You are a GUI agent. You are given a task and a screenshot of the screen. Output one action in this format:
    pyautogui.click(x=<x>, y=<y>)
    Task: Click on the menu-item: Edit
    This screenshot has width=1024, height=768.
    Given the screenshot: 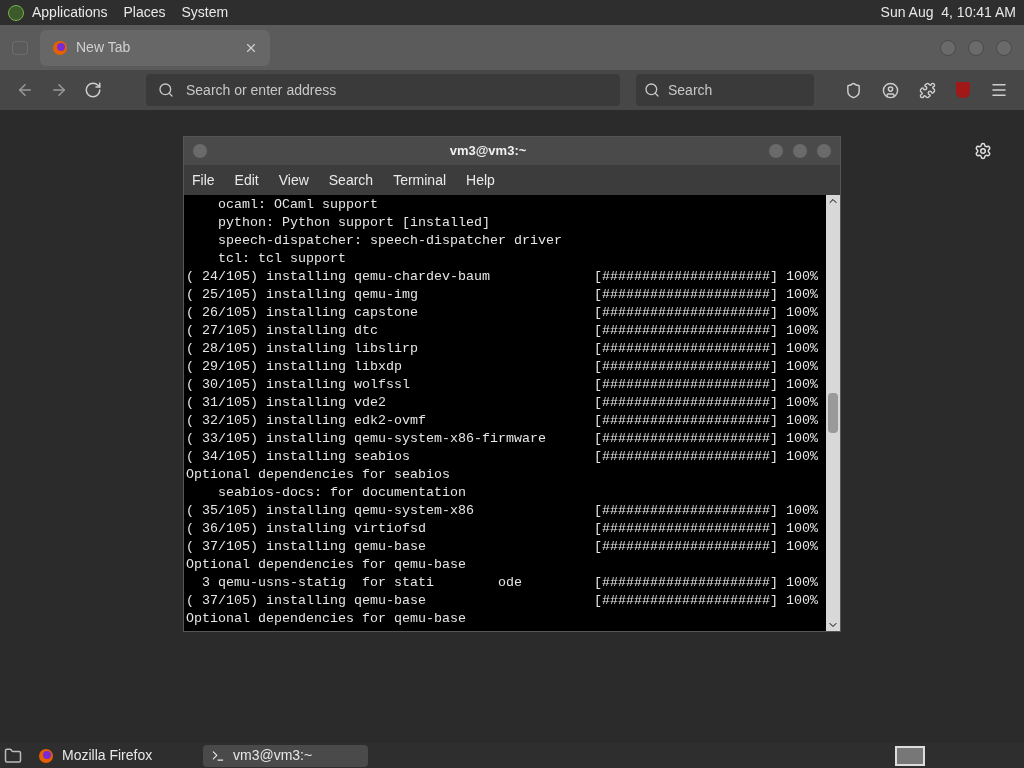 What is the action you would take?
    pyautogui.click(x=246, y=180)
    